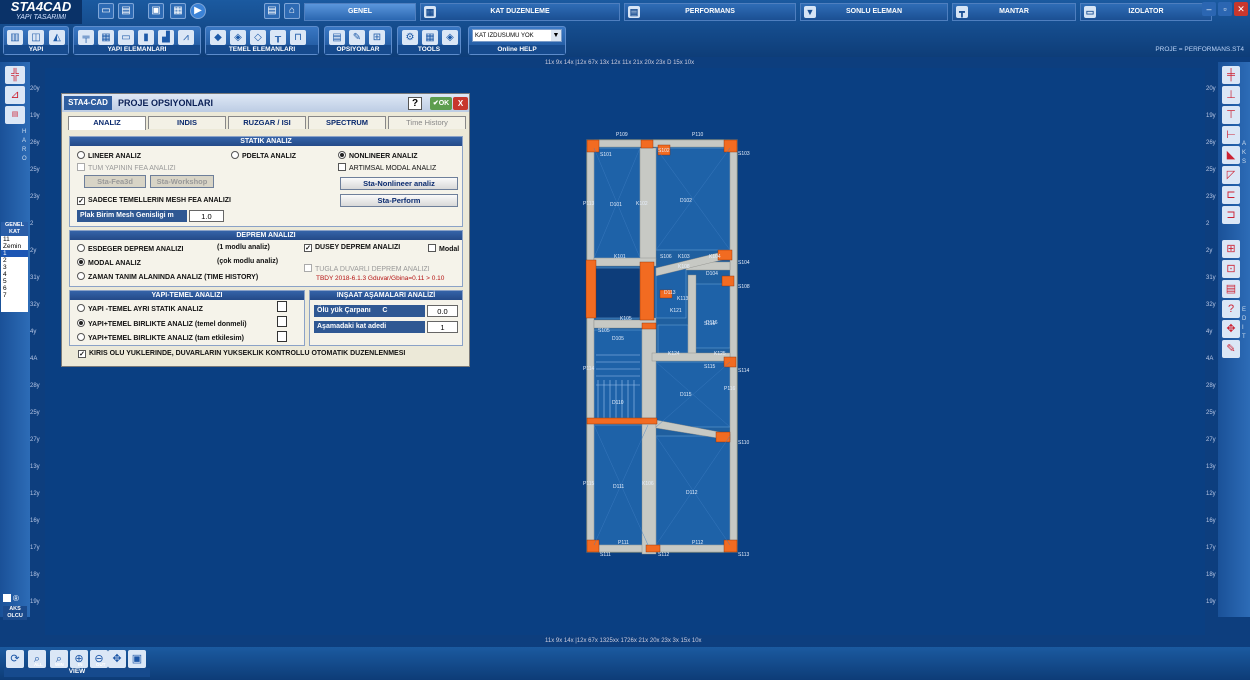 This screenshot has width=1250, height=680. I want to click on print-icon: ▦, so click(178, 11).